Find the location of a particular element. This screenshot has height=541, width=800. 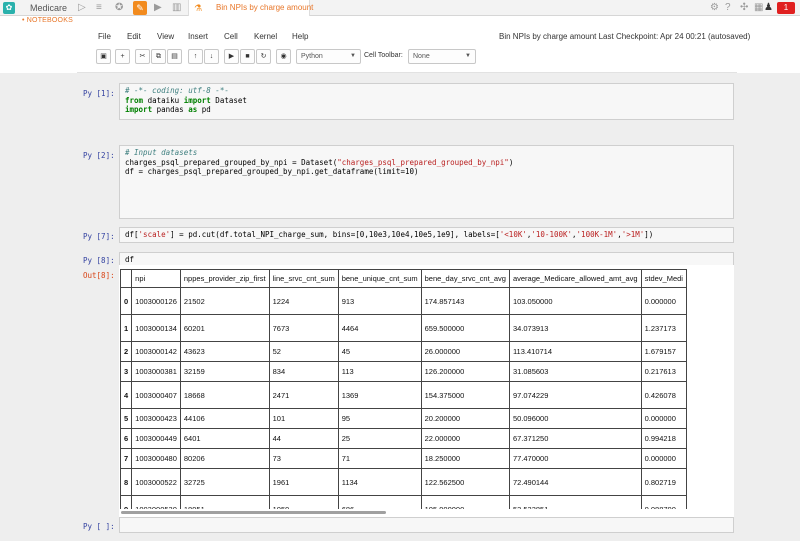

table-cell: 95 is located at coordinates (379, 418).